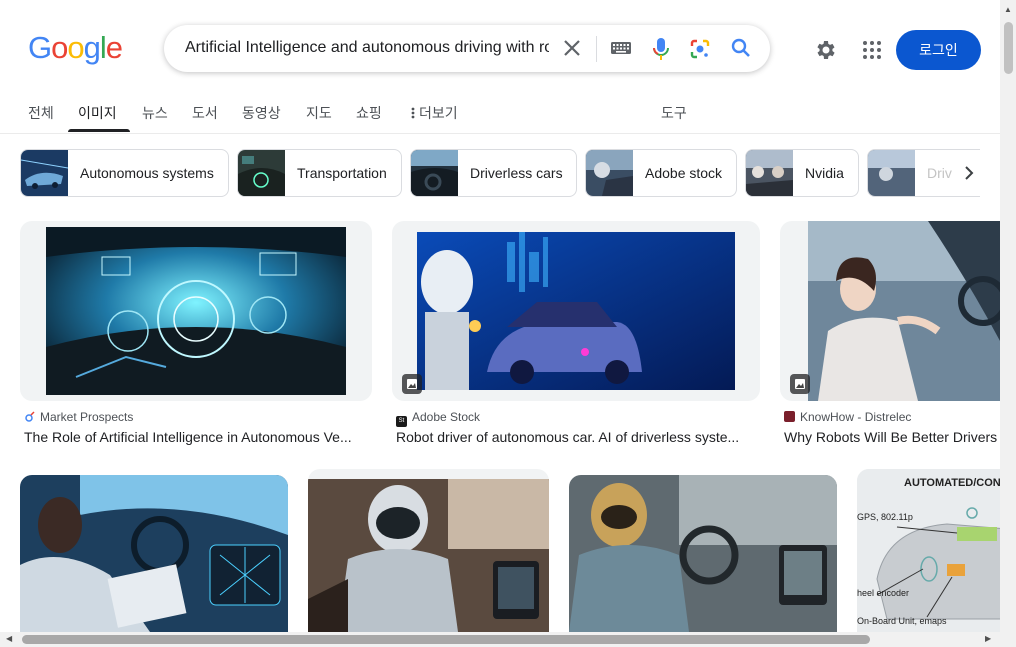  I want to click on chip-driverless-cars: Driverless cars, so click(493, 173).